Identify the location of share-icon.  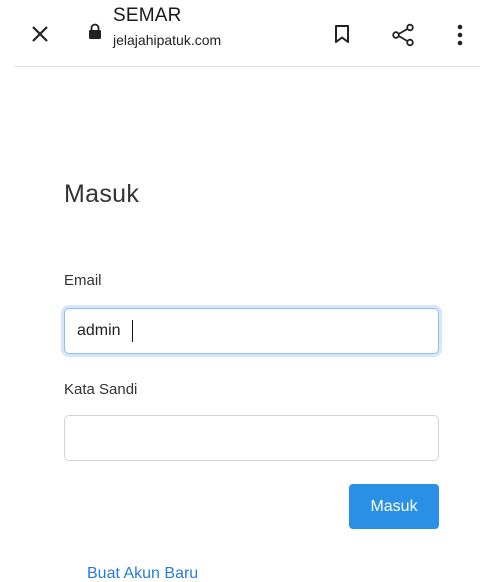
(403, 35).